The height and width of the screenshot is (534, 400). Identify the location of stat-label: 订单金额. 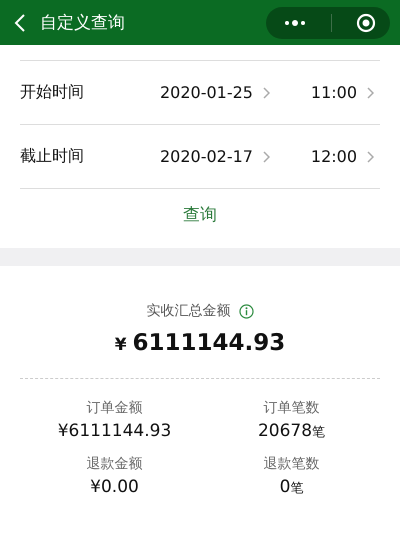
(114, 408).